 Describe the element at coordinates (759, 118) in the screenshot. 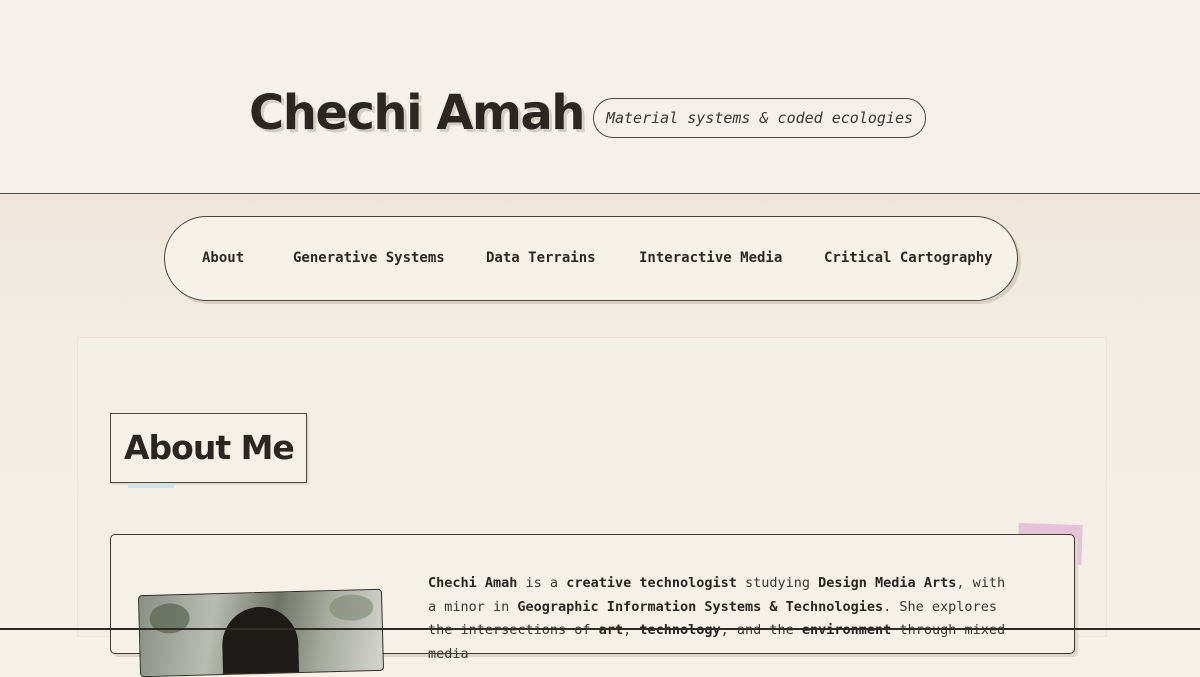

I see `tagline-badge: Material systems & coded ecologies` at that location.